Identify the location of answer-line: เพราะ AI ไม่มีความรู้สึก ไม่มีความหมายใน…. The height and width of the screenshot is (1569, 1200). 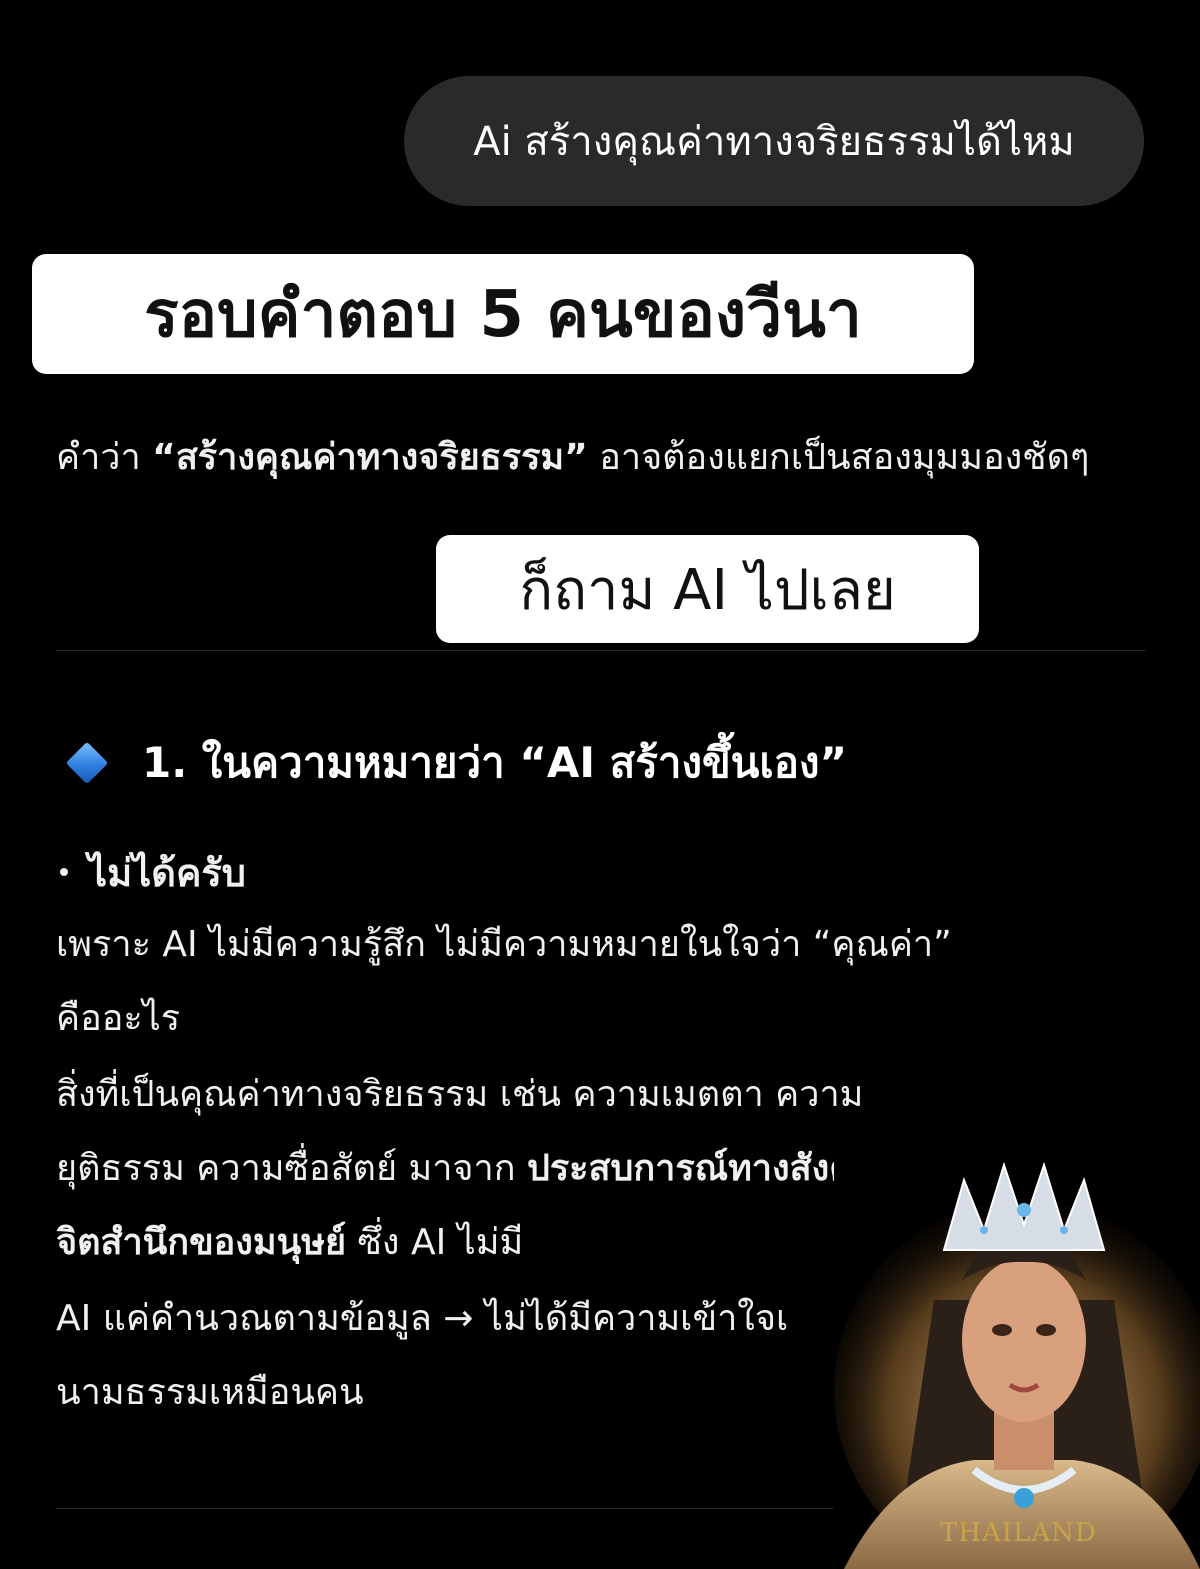
(504, 944).